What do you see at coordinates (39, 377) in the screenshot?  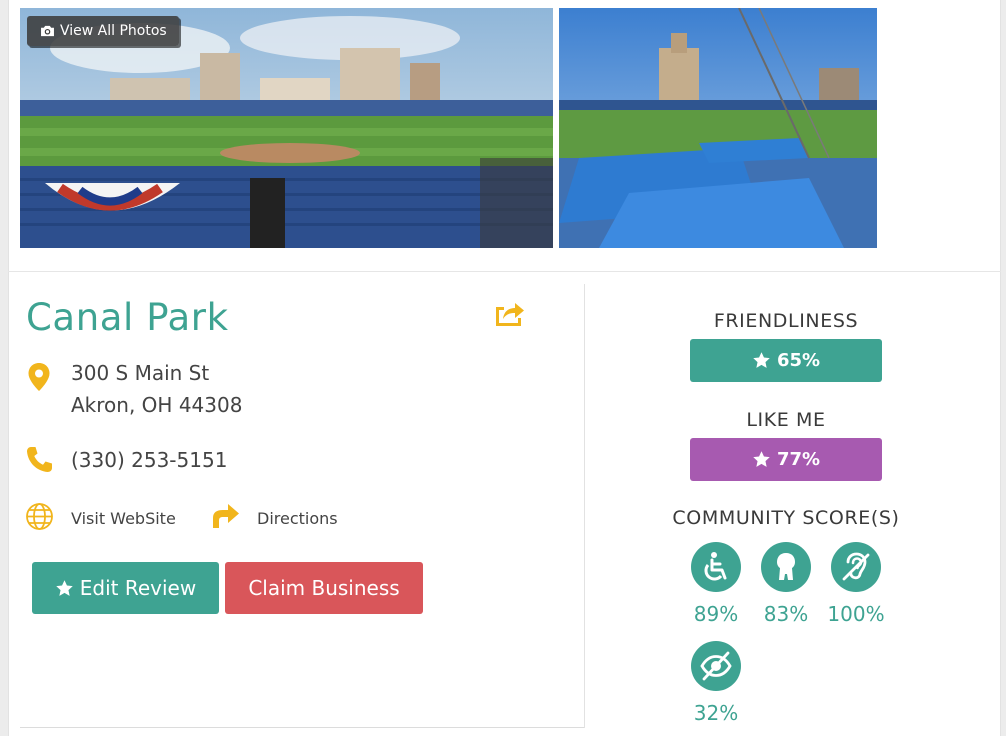 I see `location-pin-icon` at bounding box center [39, 377].